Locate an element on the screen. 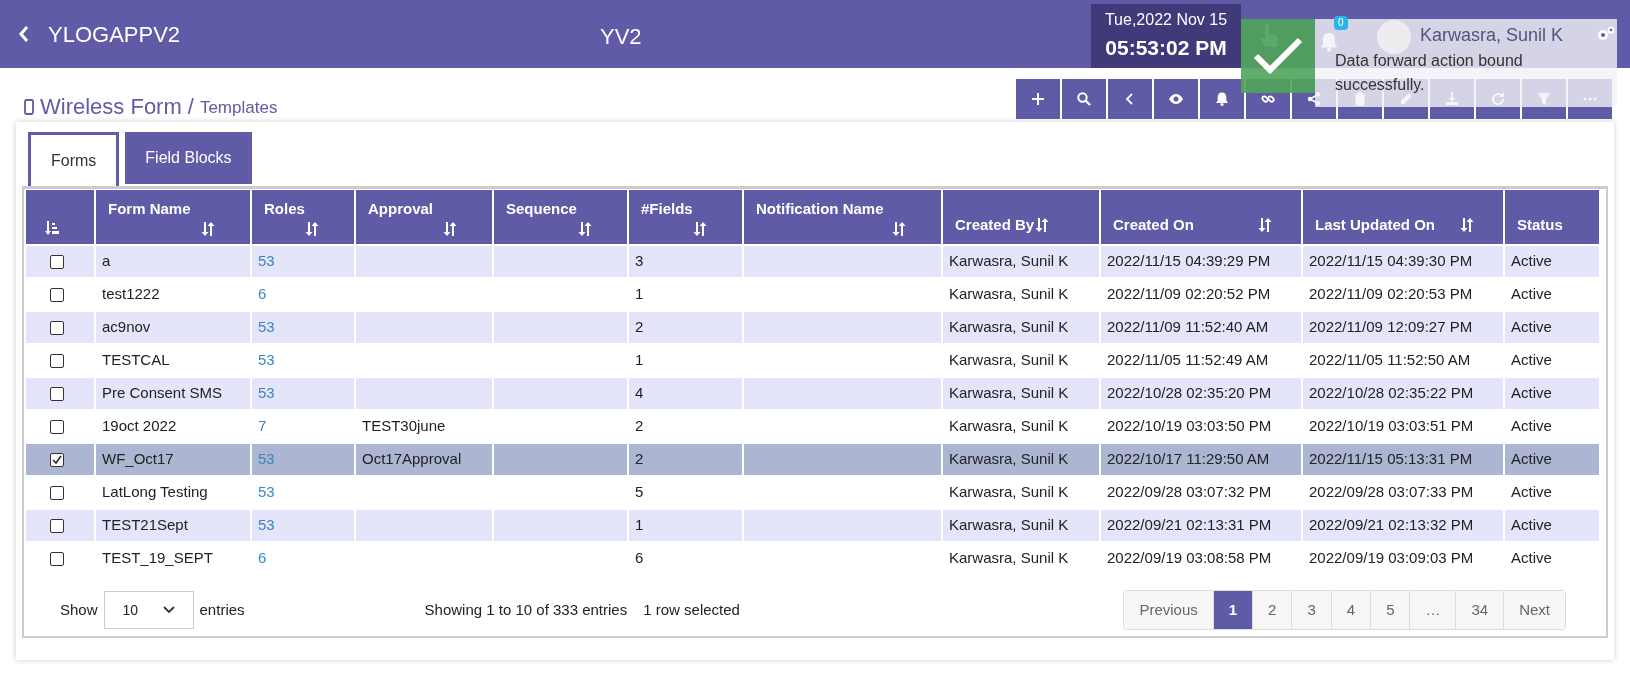 Image resolution: width=1630 pixels, height=695 pixels. header-cell: Sequence is located at coordinates (560, 217).